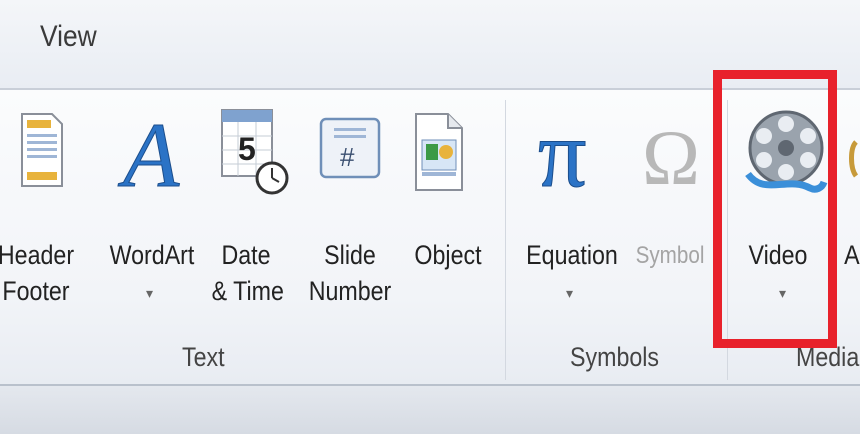  What do you see at coordinates (775, 209) in the screenshot?
I see `video-highlight-box` at bounding box center [775, 209].